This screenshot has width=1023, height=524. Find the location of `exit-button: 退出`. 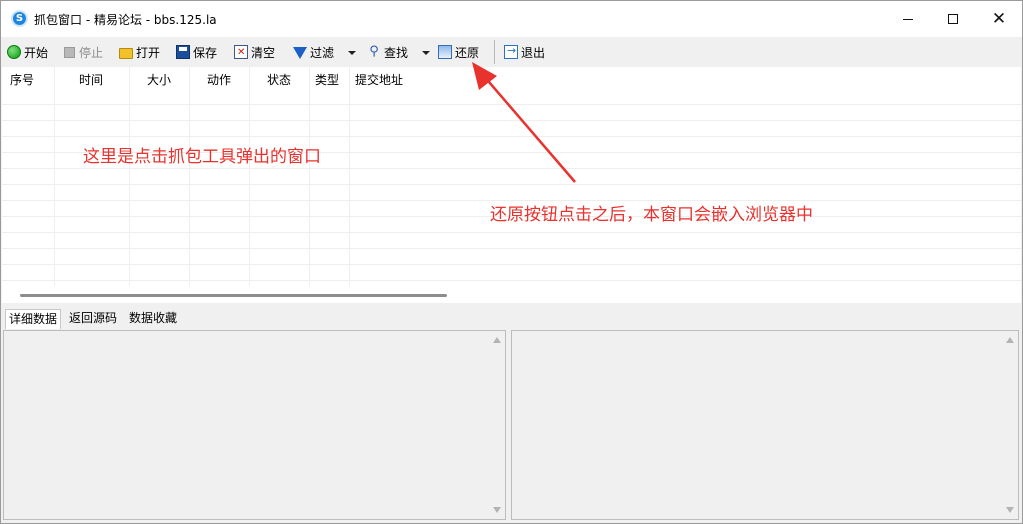

exit-button: 退出 is located at coordinates (524, 52).